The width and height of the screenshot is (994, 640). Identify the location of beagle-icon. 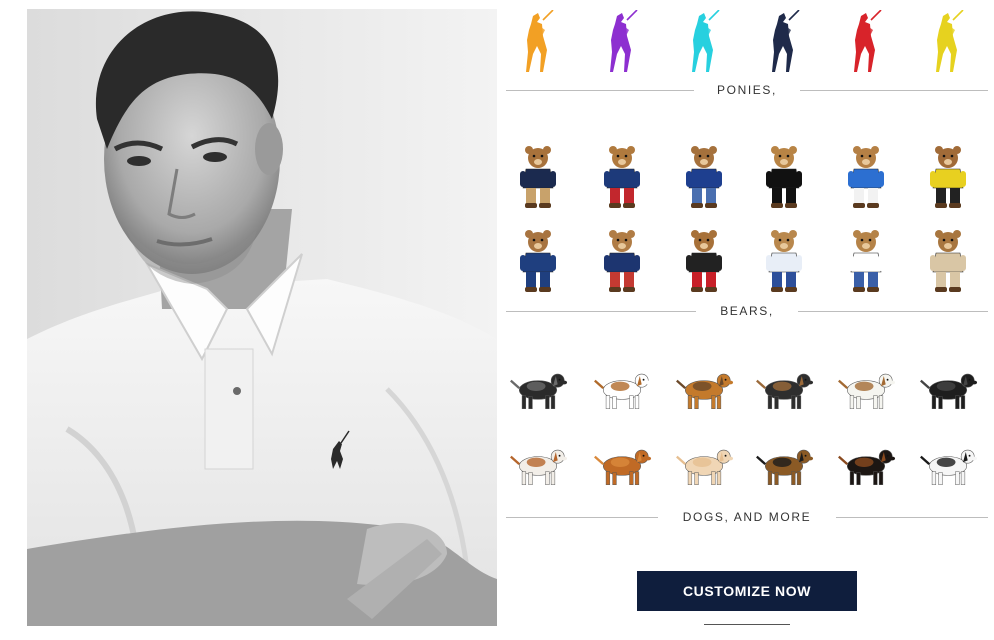
(622, 390).